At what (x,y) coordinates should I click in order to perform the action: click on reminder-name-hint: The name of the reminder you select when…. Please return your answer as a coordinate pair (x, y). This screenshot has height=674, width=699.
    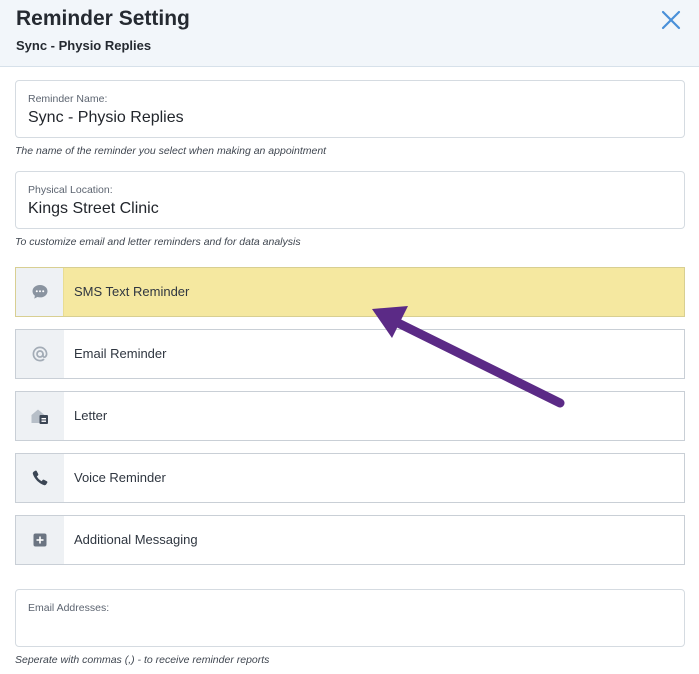
    Looking at the image, I should click on (171, 151).